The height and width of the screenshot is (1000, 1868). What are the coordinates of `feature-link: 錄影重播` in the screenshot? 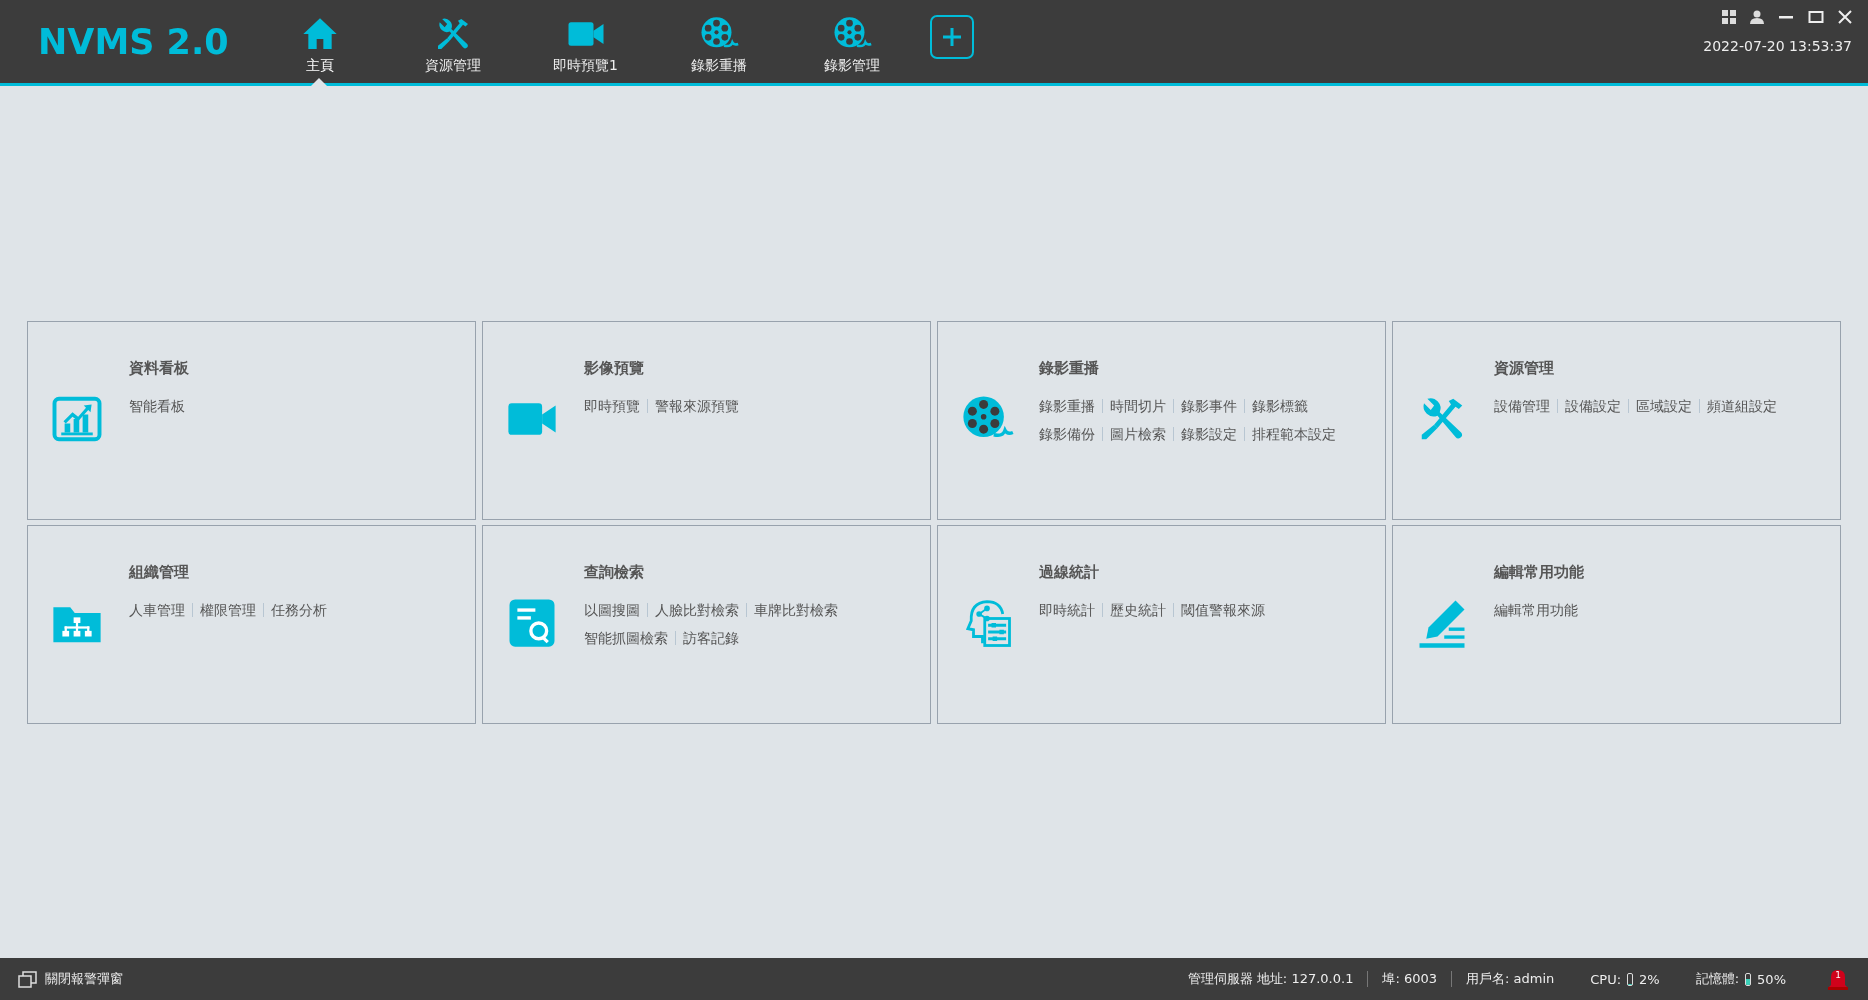 It's located at (1067, 405).